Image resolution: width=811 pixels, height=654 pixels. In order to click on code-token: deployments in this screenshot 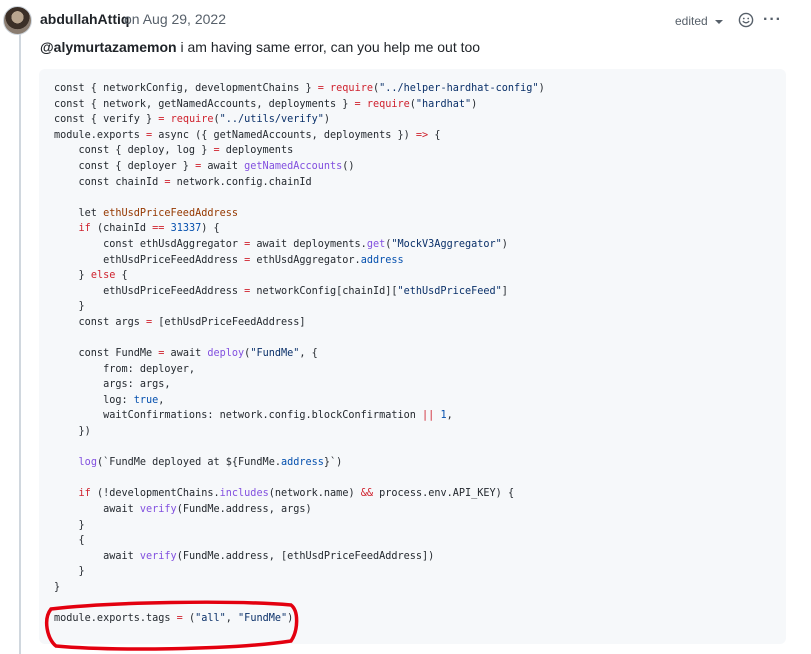, I will do `click(256, 151)`.